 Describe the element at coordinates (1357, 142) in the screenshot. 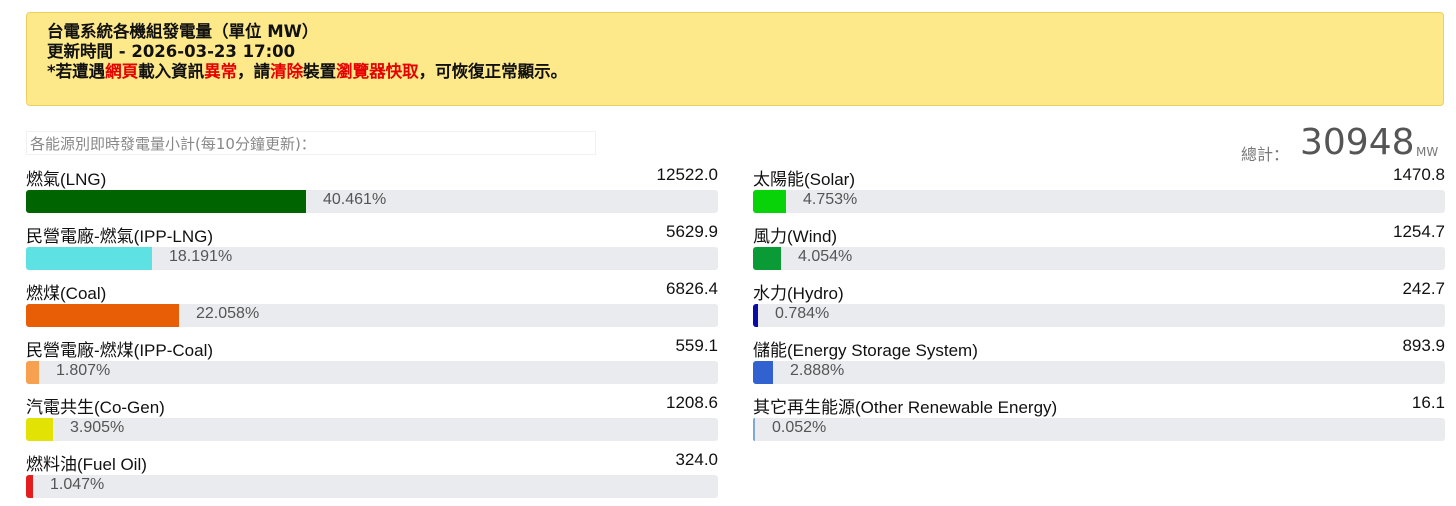

I see `total-value: 30948` at that location.